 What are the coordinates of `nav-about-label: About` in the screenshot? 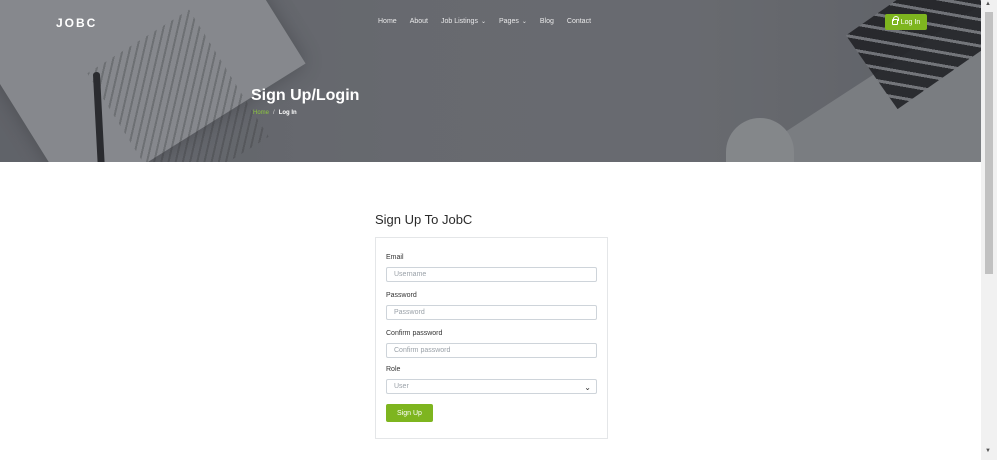 It's located at (418, 21).